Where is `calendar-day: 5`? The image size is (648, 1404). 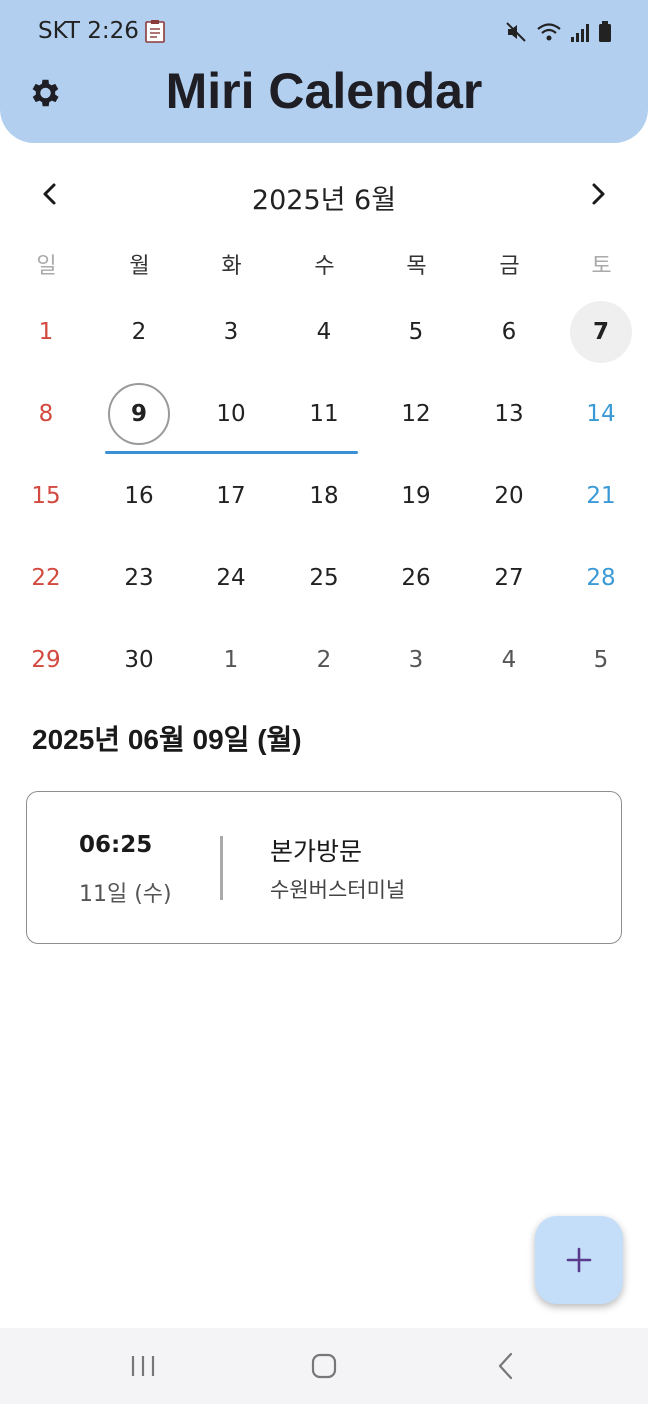 calendar-day: 5 is located at coordinates (416, 332).